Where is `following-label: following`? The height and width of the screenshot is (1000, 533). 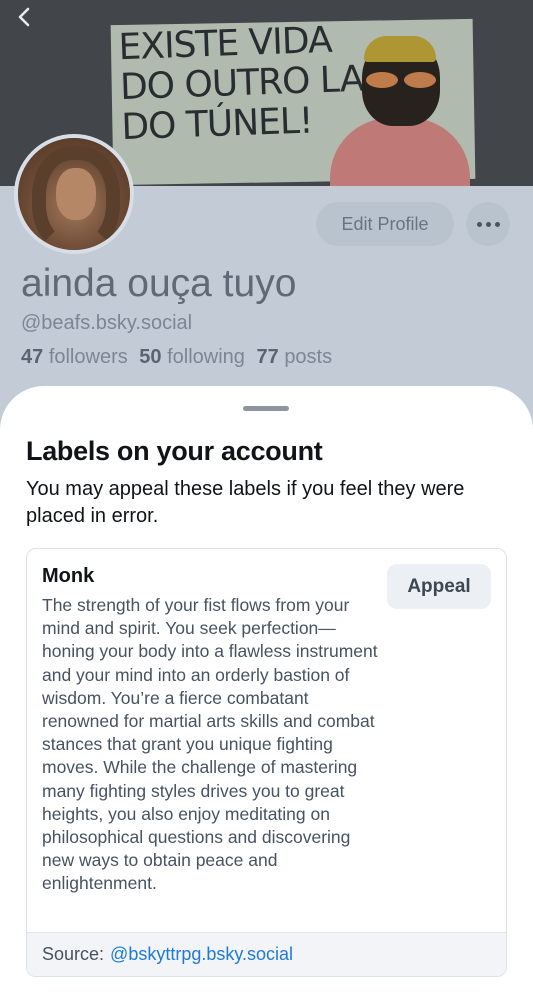
following-label: following is located at coordinates (206, 357).